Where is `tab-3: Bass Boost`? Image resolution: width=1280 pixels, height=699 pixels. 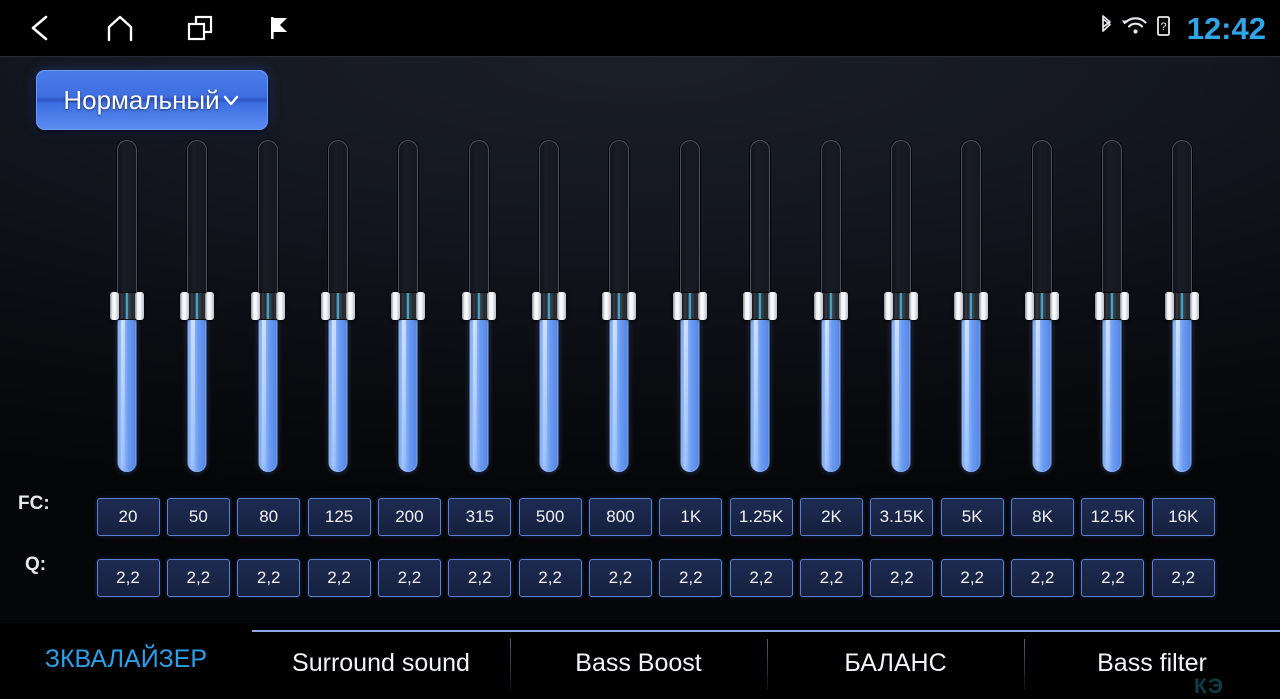 tab-3: Bass Boost is located at coordinates (638, 663).